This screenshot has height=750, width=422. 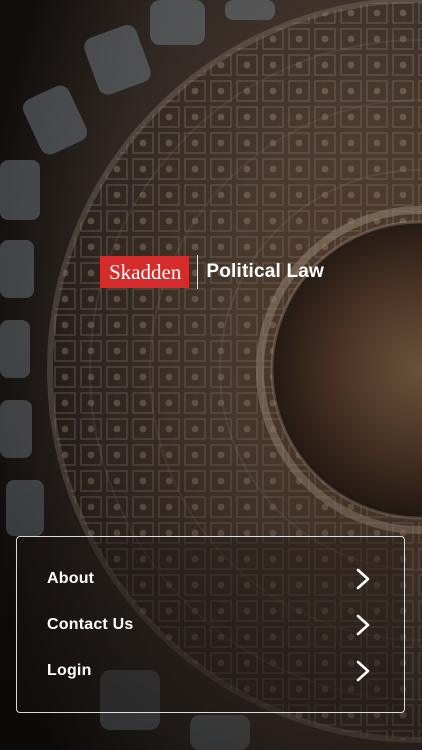 I want to click on menu-item-login: Login, so click(x=211, y=671).